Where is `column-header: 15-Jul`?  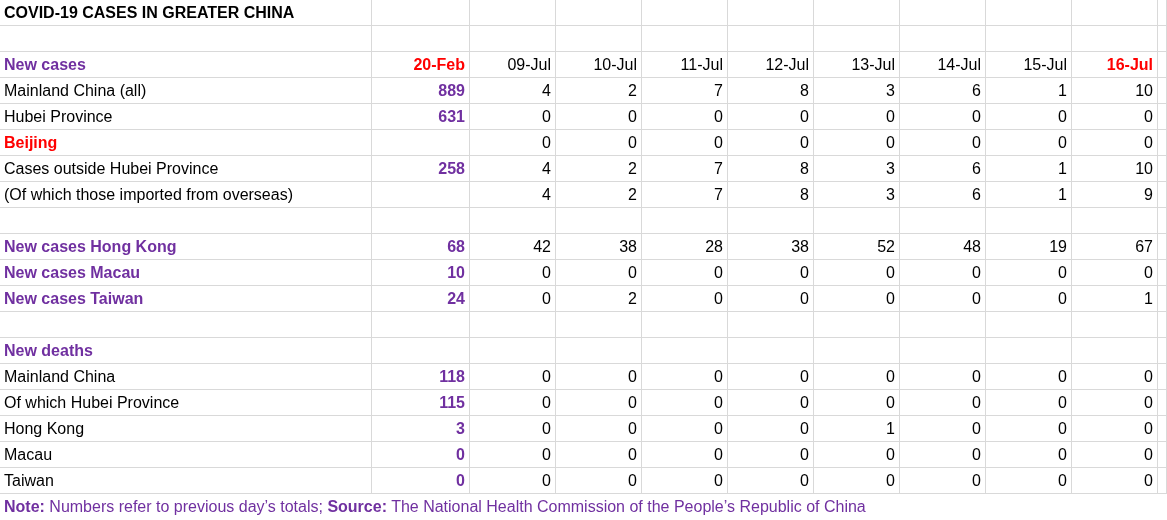 column-header: 15-Jul is located at coordinates (1029, 65).